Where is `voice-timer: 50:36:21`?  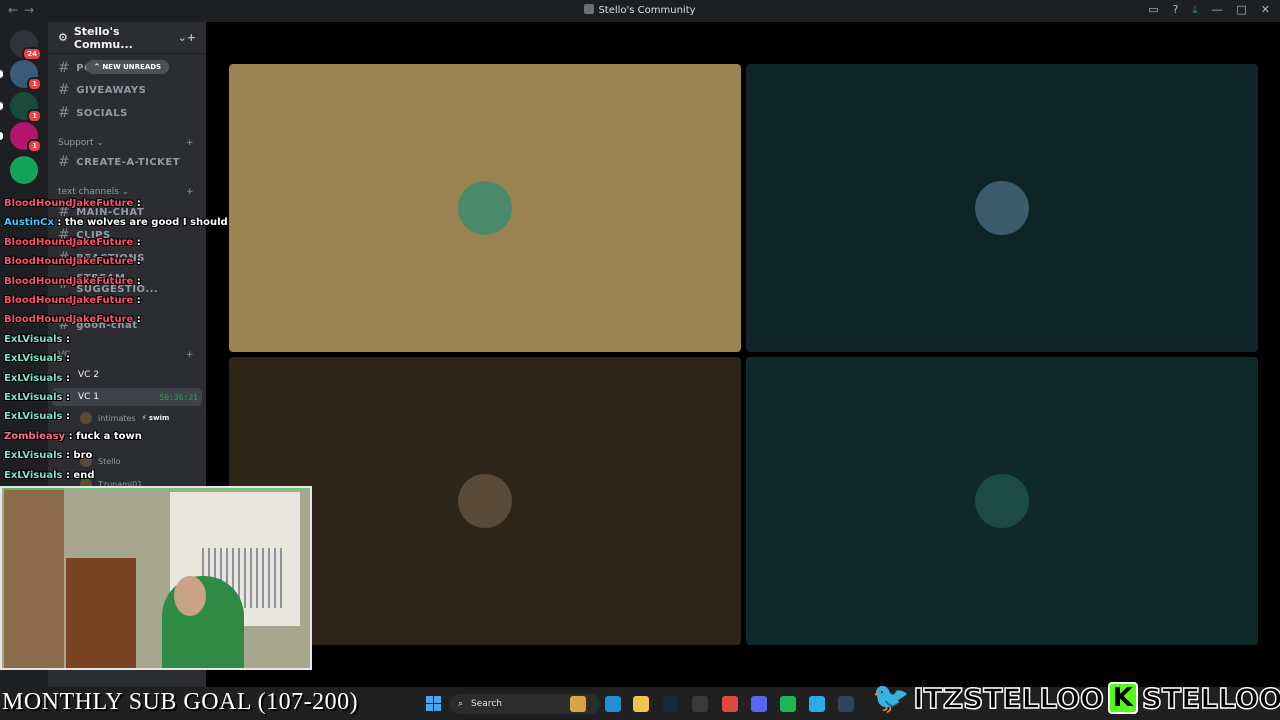 voice-timer: 50:36:21 is located at coordinates (178, 397).